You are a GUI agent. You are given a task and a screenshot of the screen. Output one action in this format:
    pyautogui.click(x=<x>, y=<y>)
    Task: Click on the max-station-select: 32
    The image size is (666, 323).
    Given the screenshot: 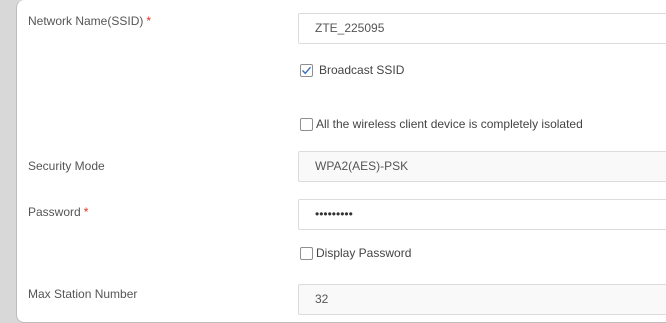 What is the action you would take?
    pyautogui.click(x=482, y=299)
    